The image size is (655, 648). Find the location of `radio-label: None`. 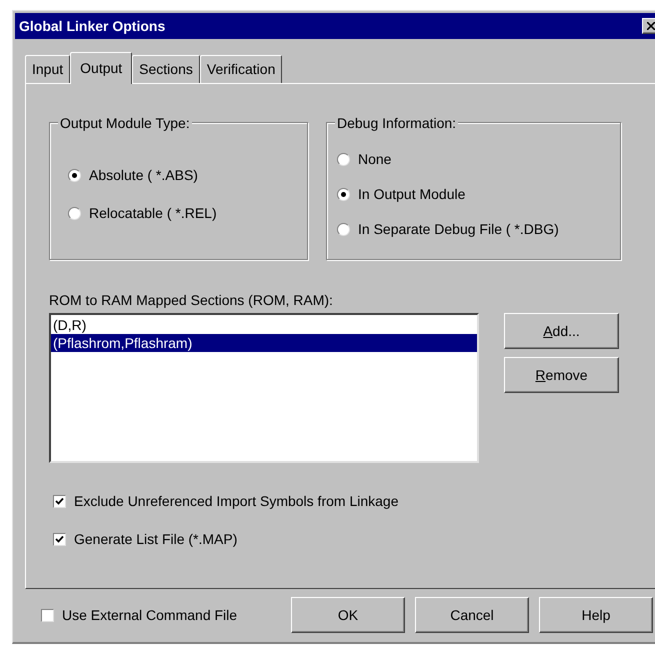

radio-label: None is located at coordinates (375, 159).